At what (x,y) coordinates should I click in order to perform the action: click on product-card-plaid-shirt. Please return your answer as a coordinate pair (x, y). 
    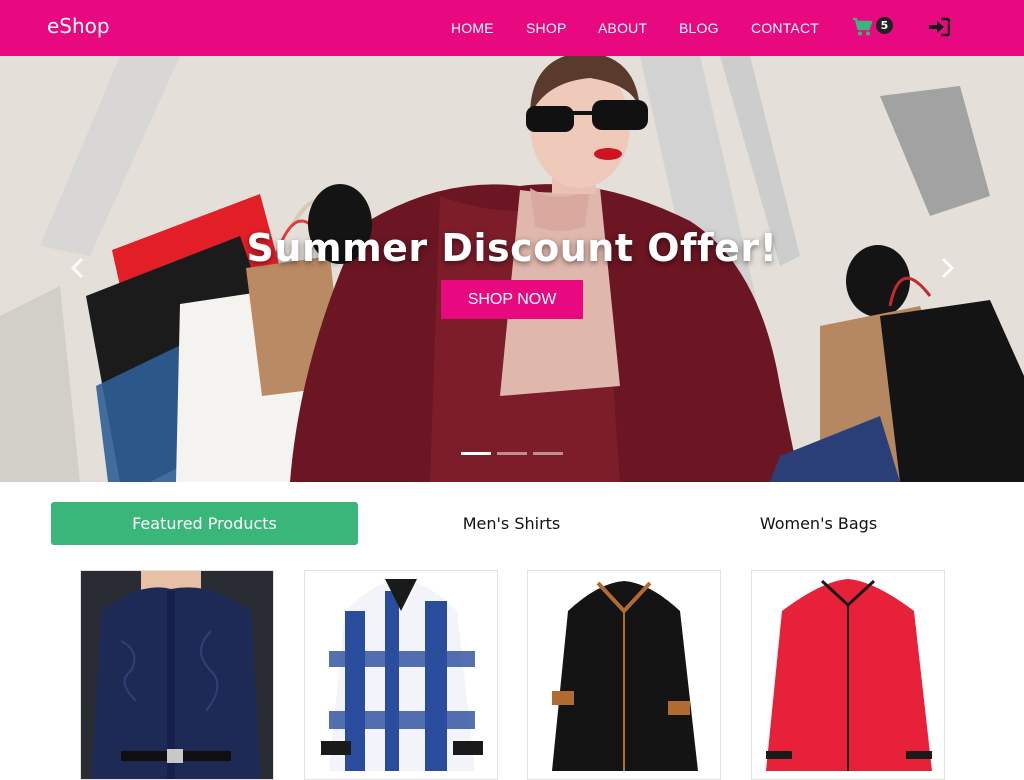
    Looking at the image, I should click on (401, 675).